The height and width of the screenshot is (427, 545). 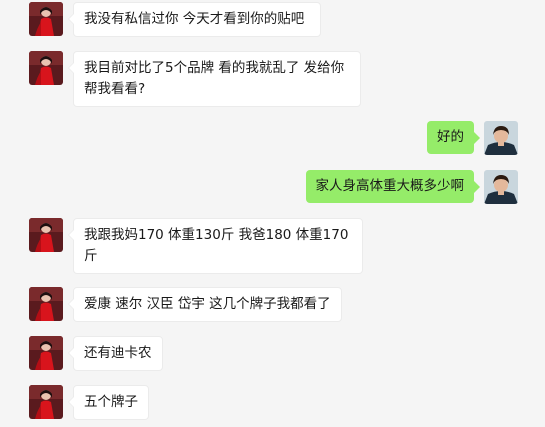 I want to click on message-bubble: 我目前对比了5个品牌 看的我就乱了 发给你帮我看看?, so click(x=214, y=79).